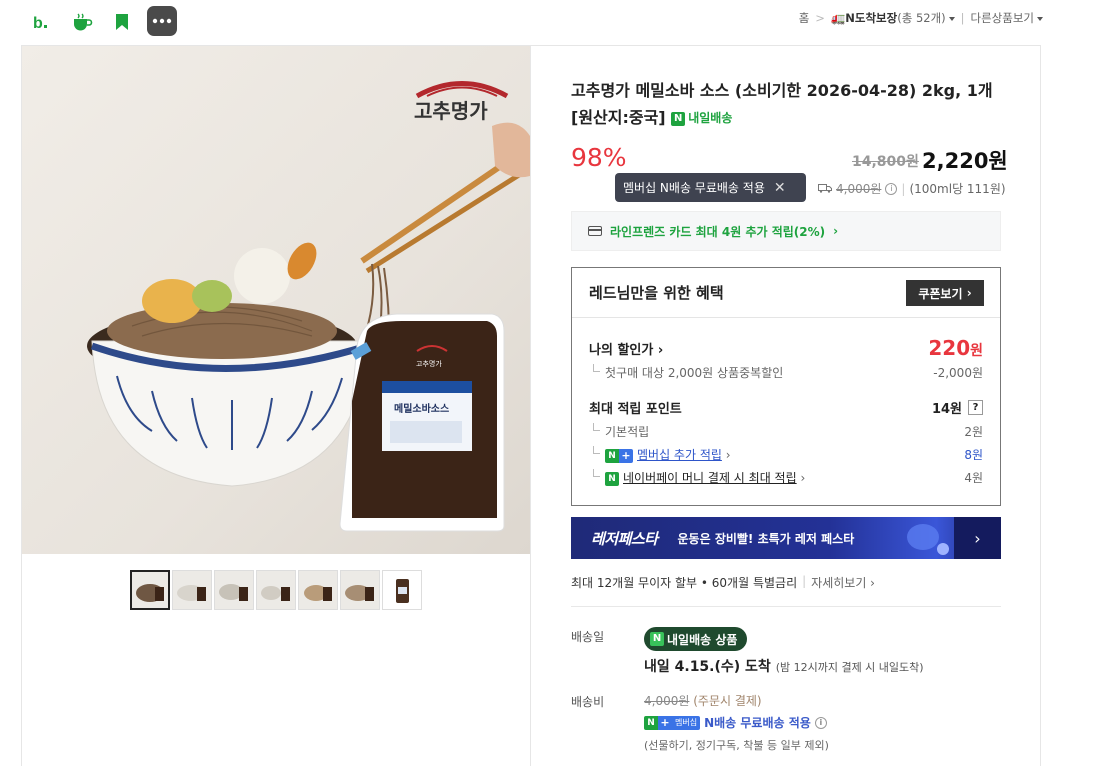  I want to click on pay-points-wrap: N 네이버페이 머니 결제 시 최대 적립 ›, so click(697, 477).